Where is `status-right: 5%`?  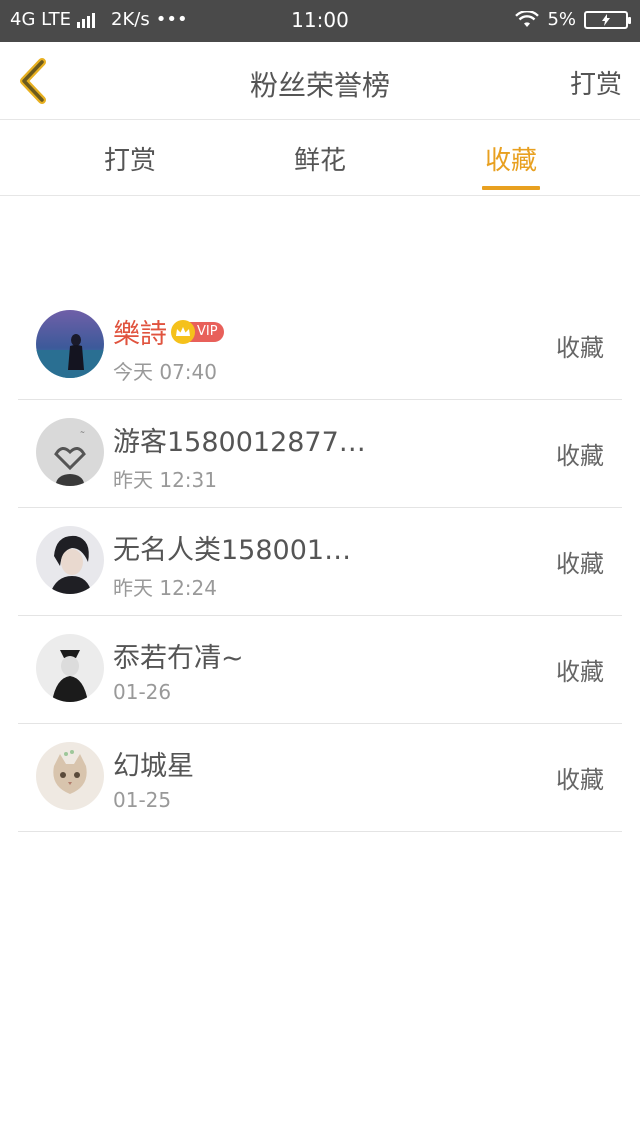 status-right: 5% is located at coordinates (573, 19).